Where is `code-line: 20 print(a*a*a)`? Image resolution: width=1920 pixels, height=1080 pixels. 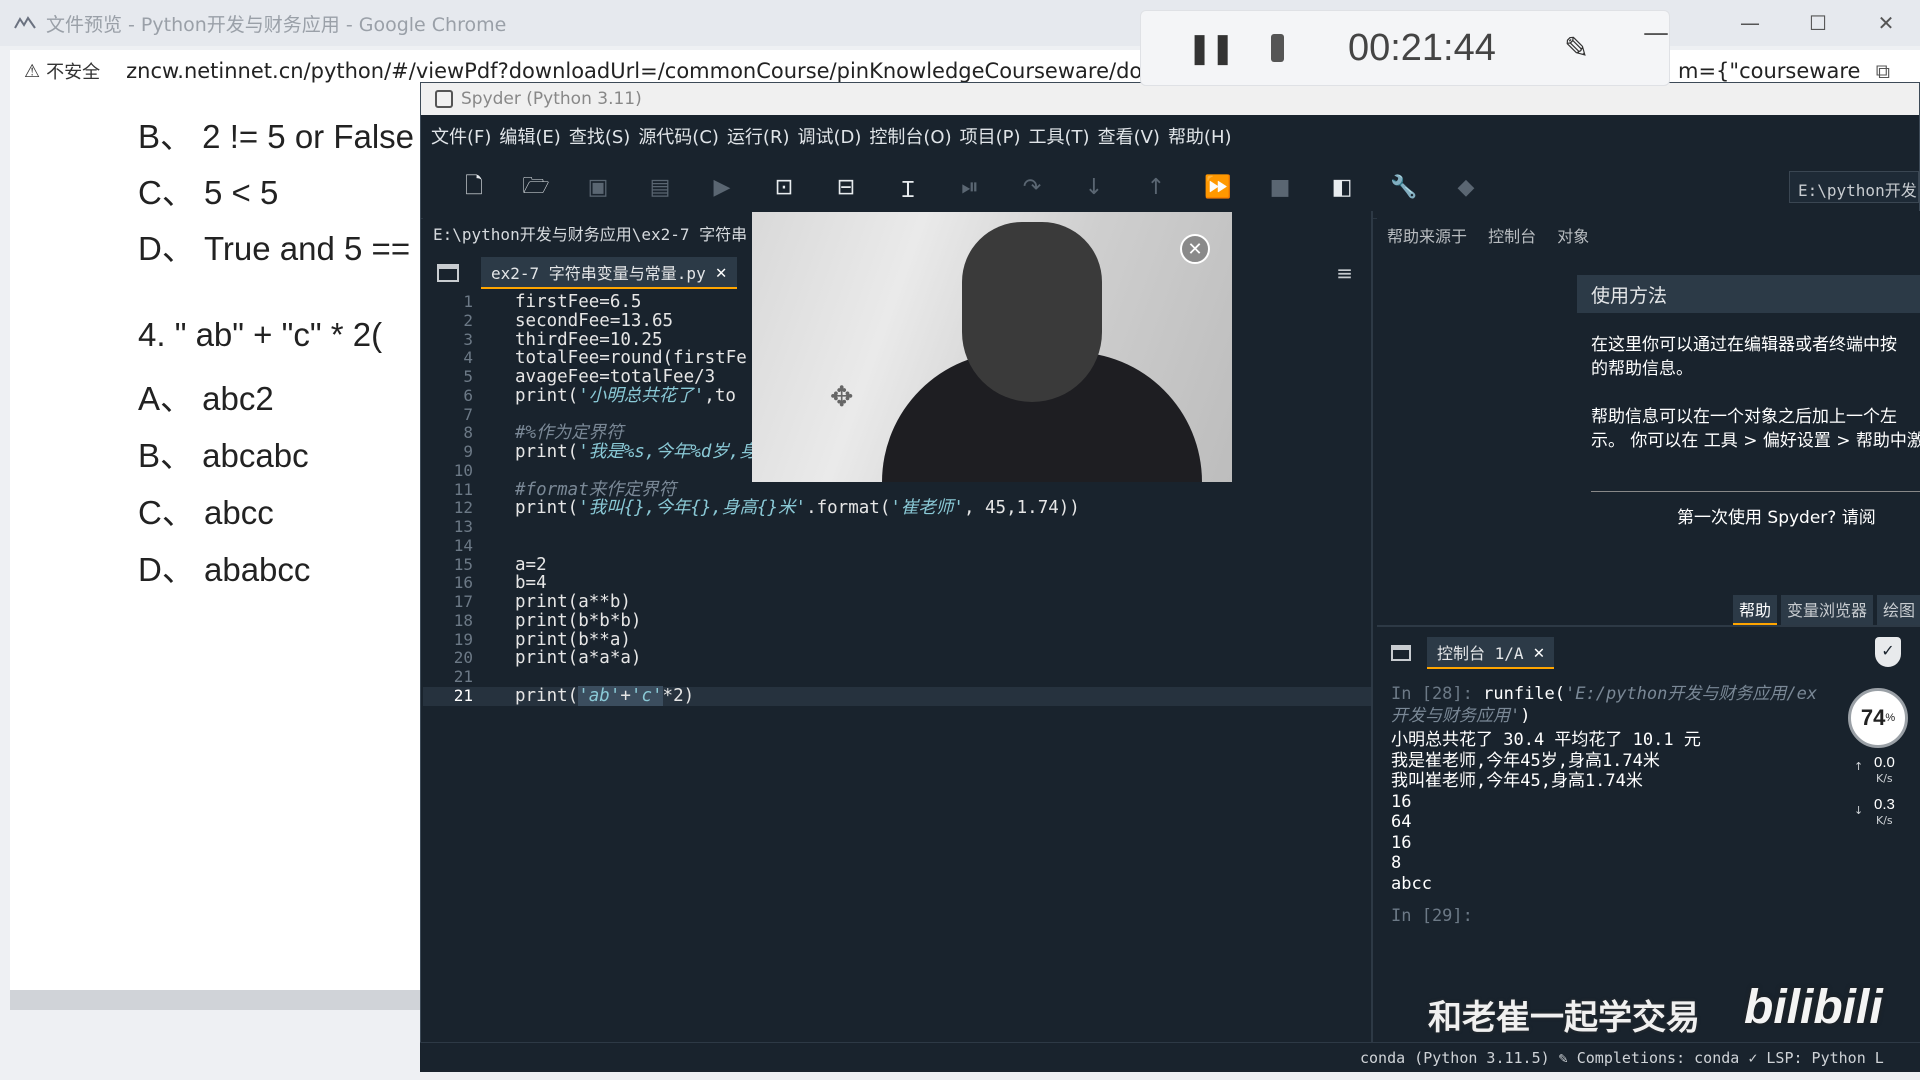
code-line: 20 print(a*a*a) is located at coordinates (897, 658).